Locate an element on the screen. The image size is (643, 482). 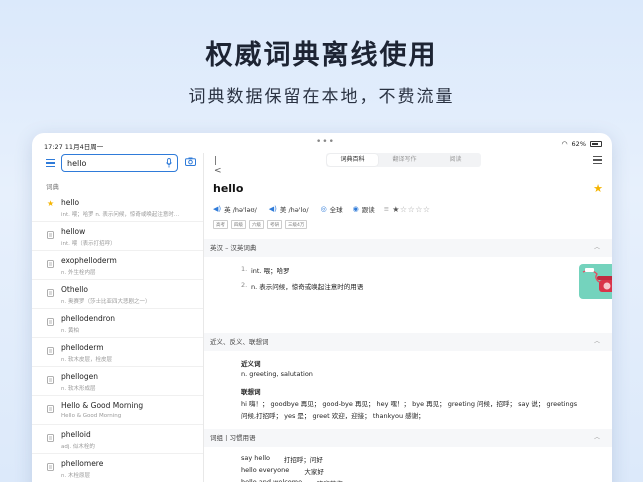
list-item-desc: n. 木栓原层 is located at coordinates (75, 476).